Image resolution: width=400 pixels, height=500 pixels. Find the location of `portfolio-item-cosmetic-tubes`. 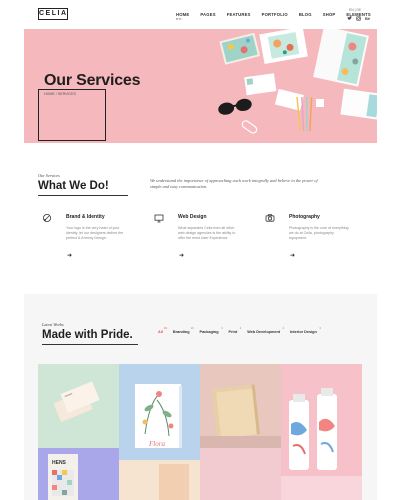

portfolio-item-cosmetic-tubes is located at coordinates (321, 432).